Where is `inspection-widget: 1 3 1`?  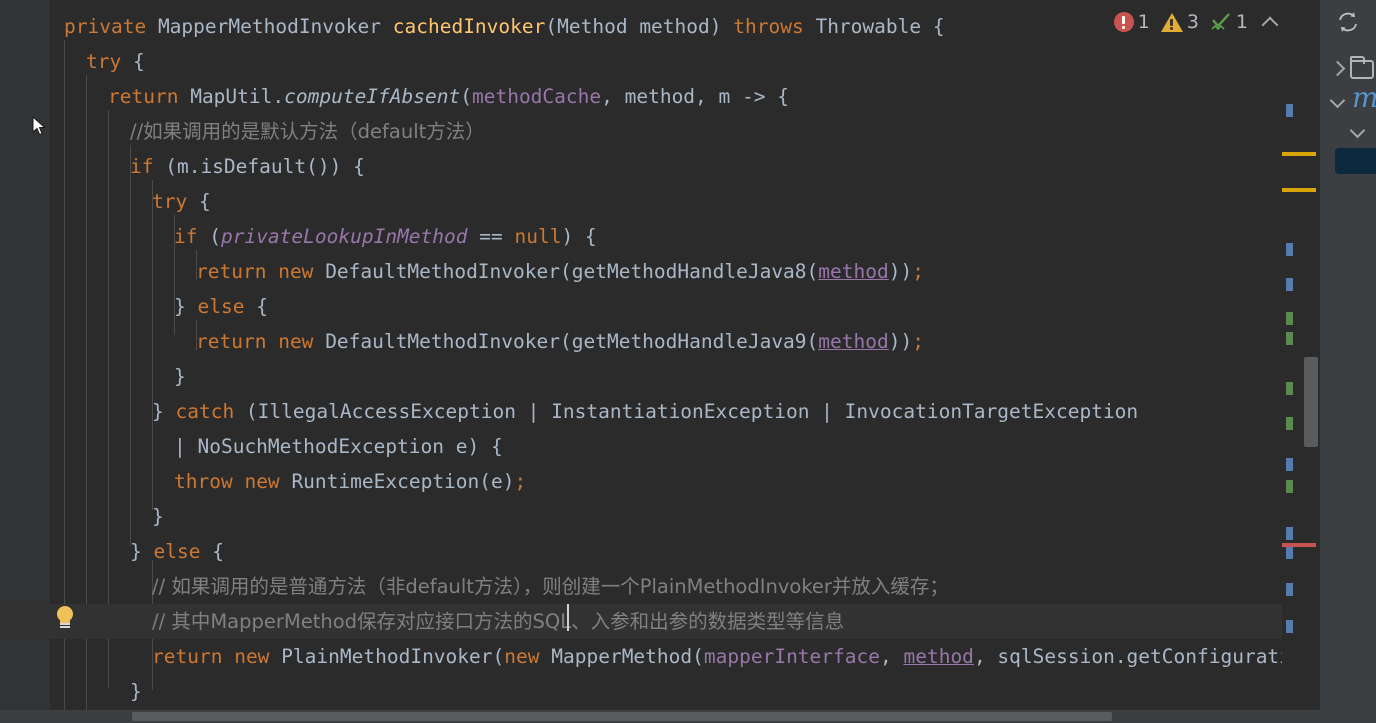 inspection-widget: 1 3 1 is located at coordinates (1209, 22).